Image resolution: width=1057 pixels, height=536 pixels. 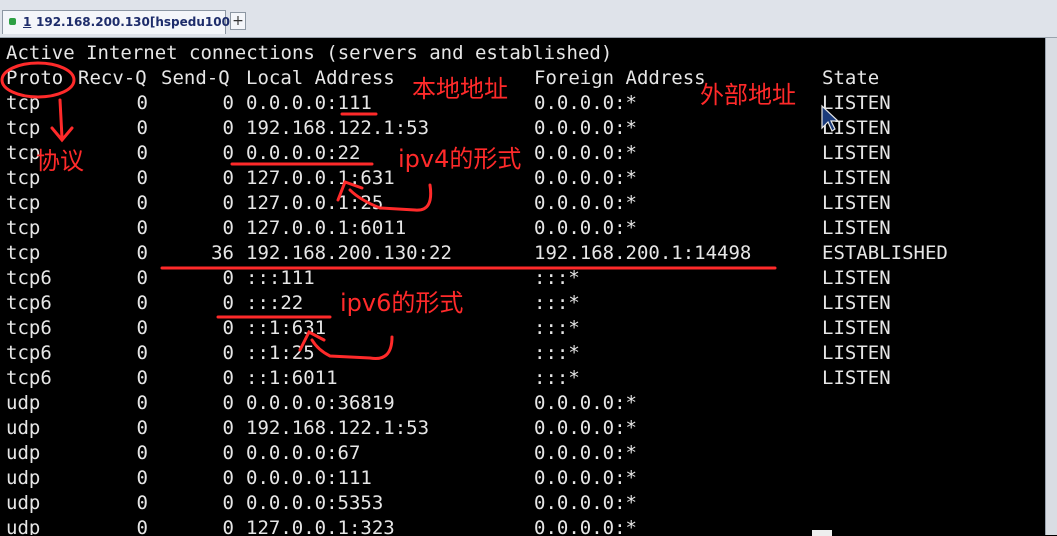 I want to click on table-row: tcp 0 0 192.168.122.1:53 0.0.0.0:* LISTEN, so click(x=506, y=128).